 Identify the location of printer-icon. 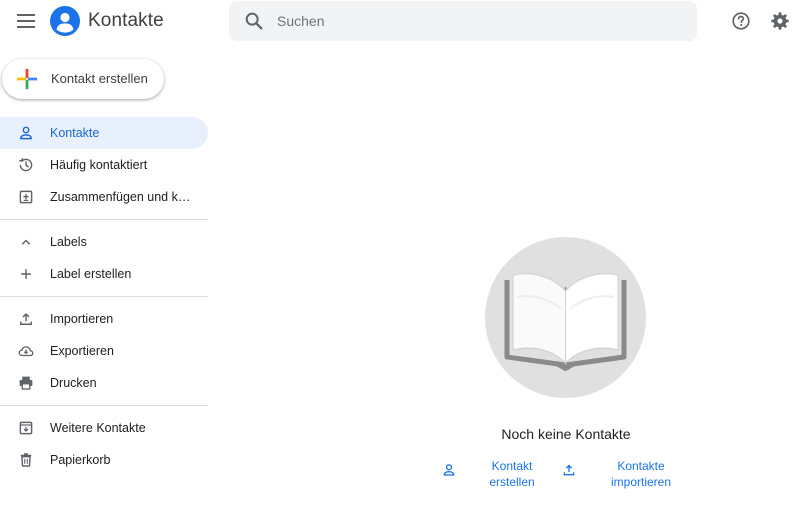
(26, 383).